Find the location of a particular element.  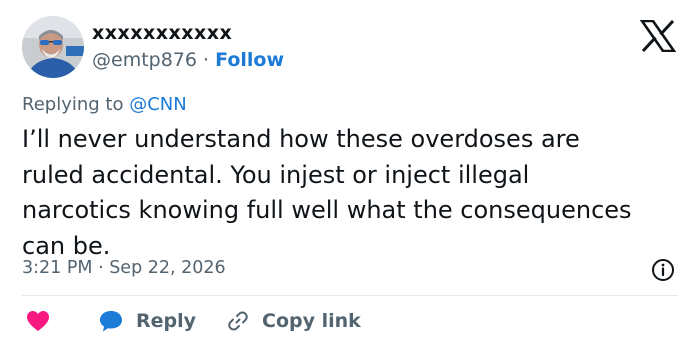

avatar is located at coordinates (53, 47).